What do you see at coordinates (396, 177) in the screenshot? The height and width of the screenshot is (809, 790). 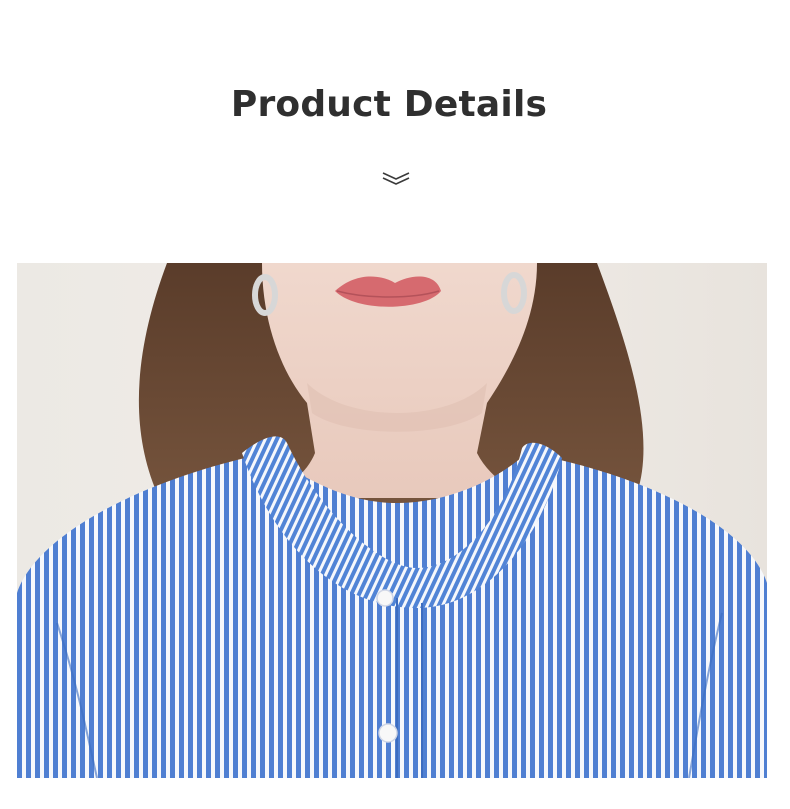 I see `double-chevron-down-icon` at bounding box center [396, 177].